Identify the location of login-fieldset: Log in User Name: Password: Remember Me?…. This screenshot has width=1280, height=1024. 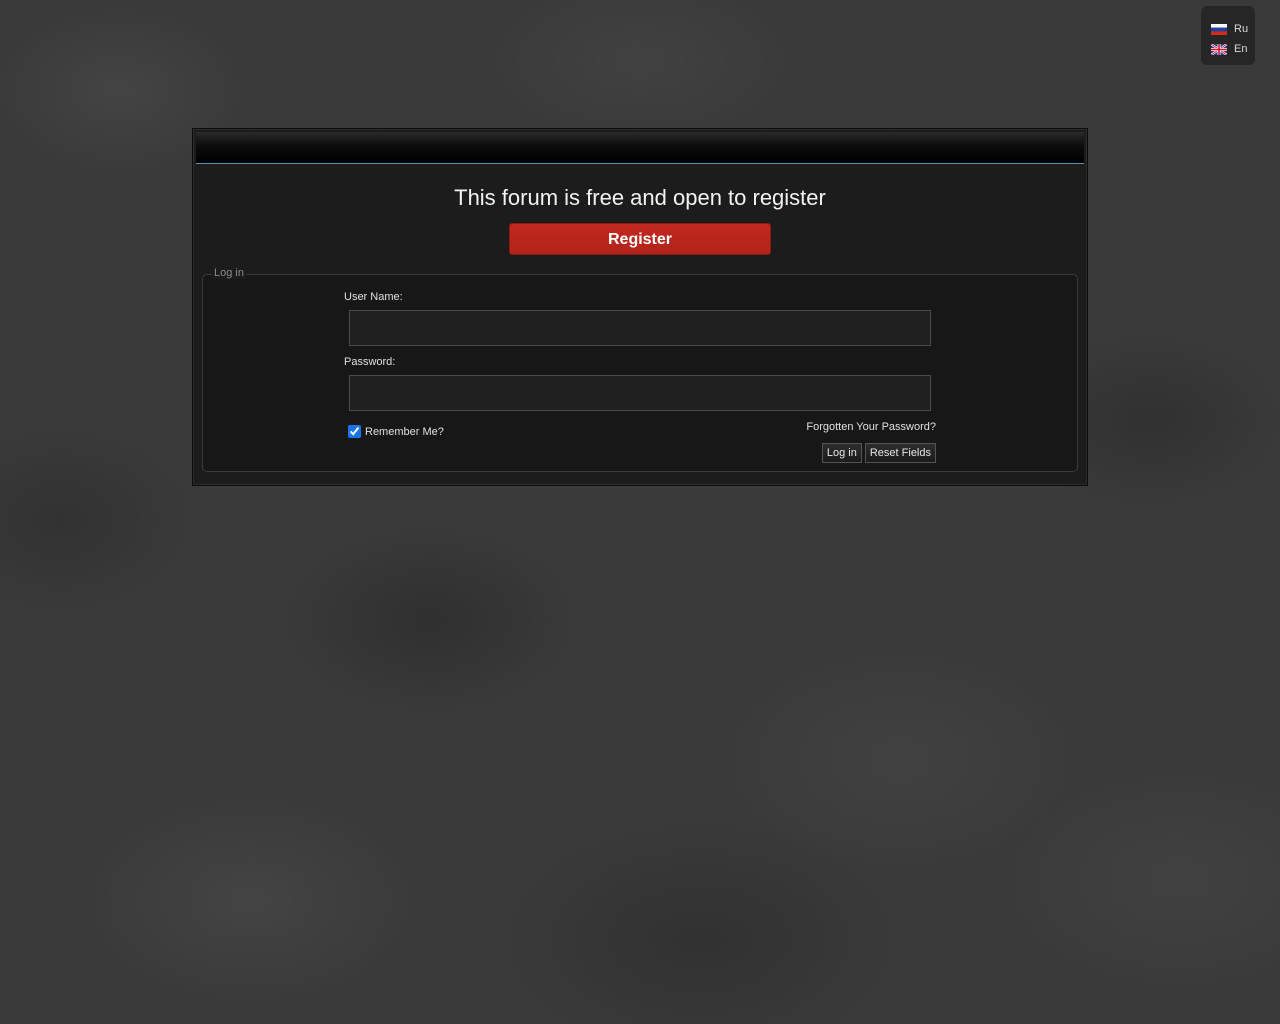
(640, 369).